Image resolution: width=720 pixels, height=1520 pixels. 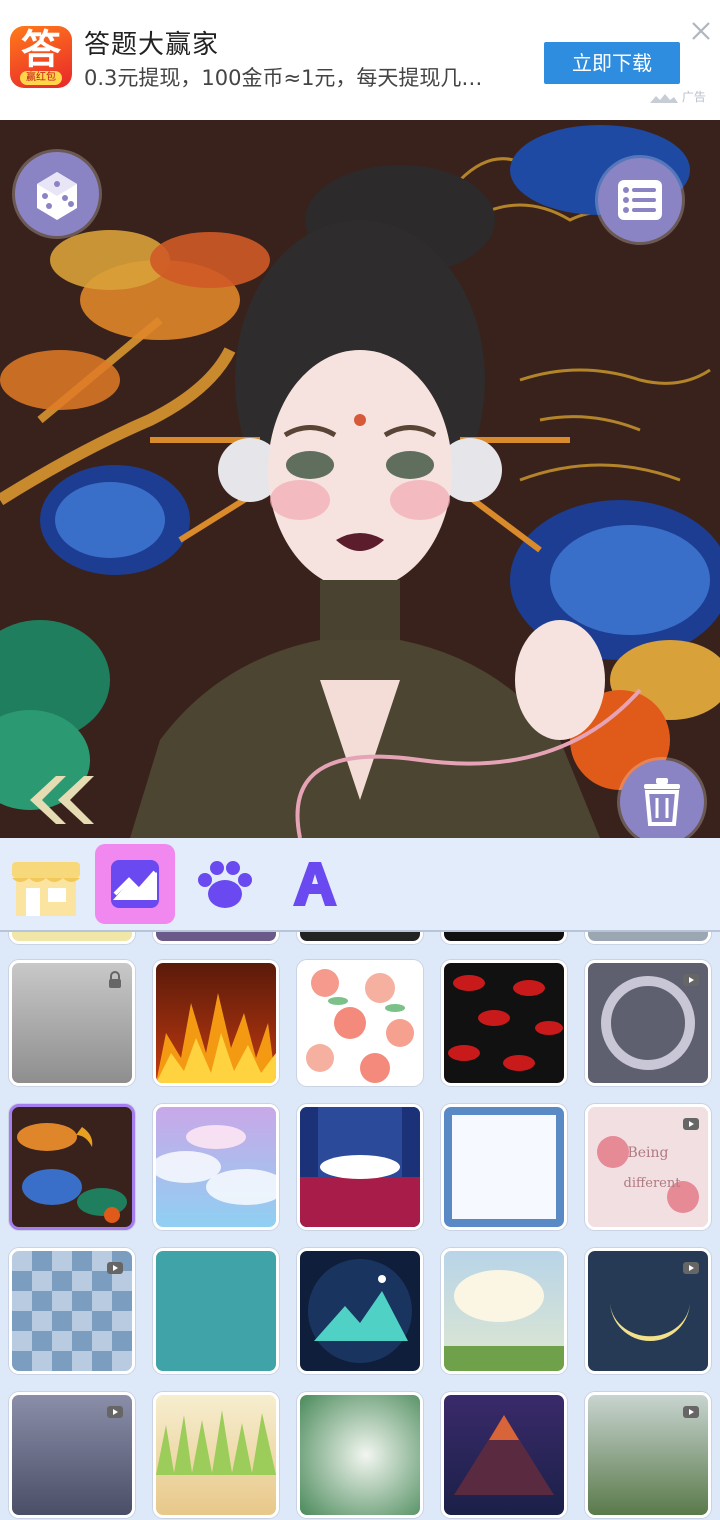 What do you see at coordinates (612, 63) in the screenshot?
I see `ad-download-button: 立即下载` at bounding box center [612, 63].